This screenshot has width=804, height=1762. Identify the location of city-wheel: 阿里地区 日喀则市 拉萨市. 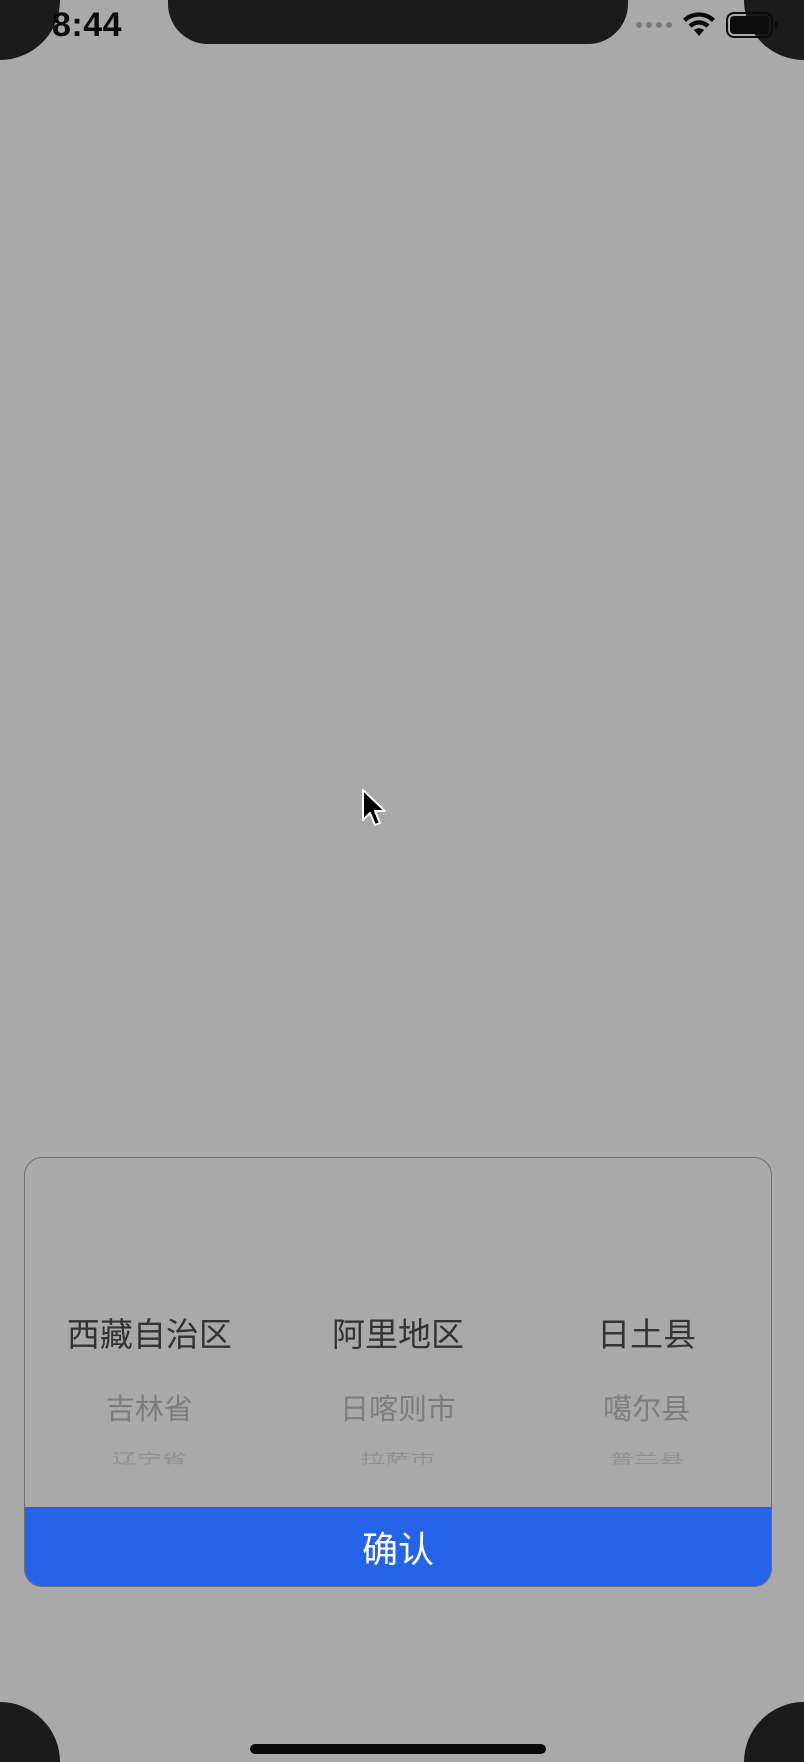
(398, 1333).